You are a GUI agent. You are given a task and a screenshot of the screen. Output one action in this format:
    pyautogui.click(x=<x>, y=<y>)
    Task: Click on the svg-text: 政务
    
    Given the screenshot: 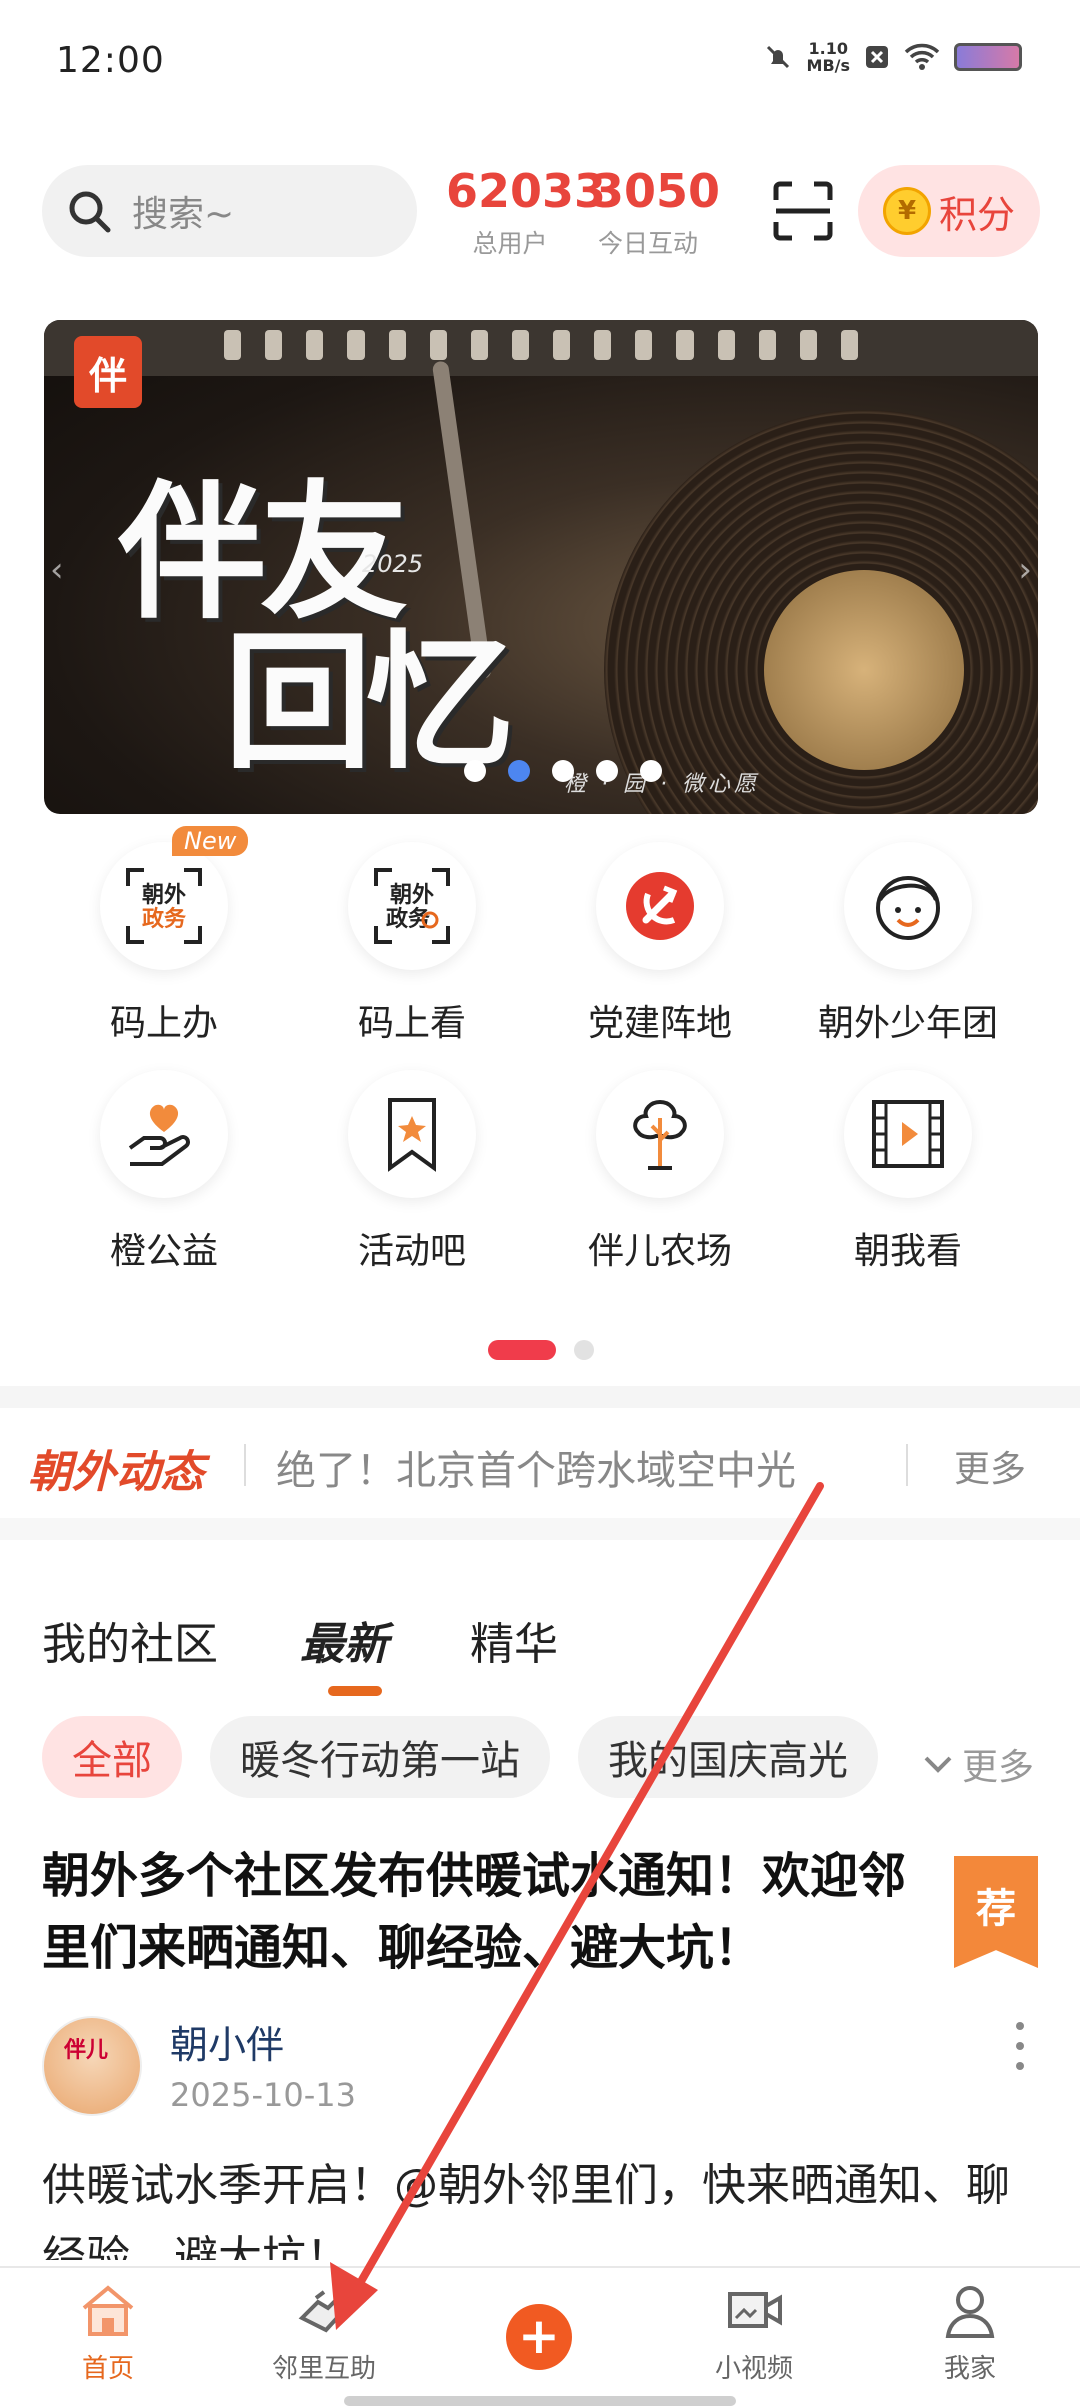 What is the action you would take?
    pyautogui.click(x=164, y=919)
    